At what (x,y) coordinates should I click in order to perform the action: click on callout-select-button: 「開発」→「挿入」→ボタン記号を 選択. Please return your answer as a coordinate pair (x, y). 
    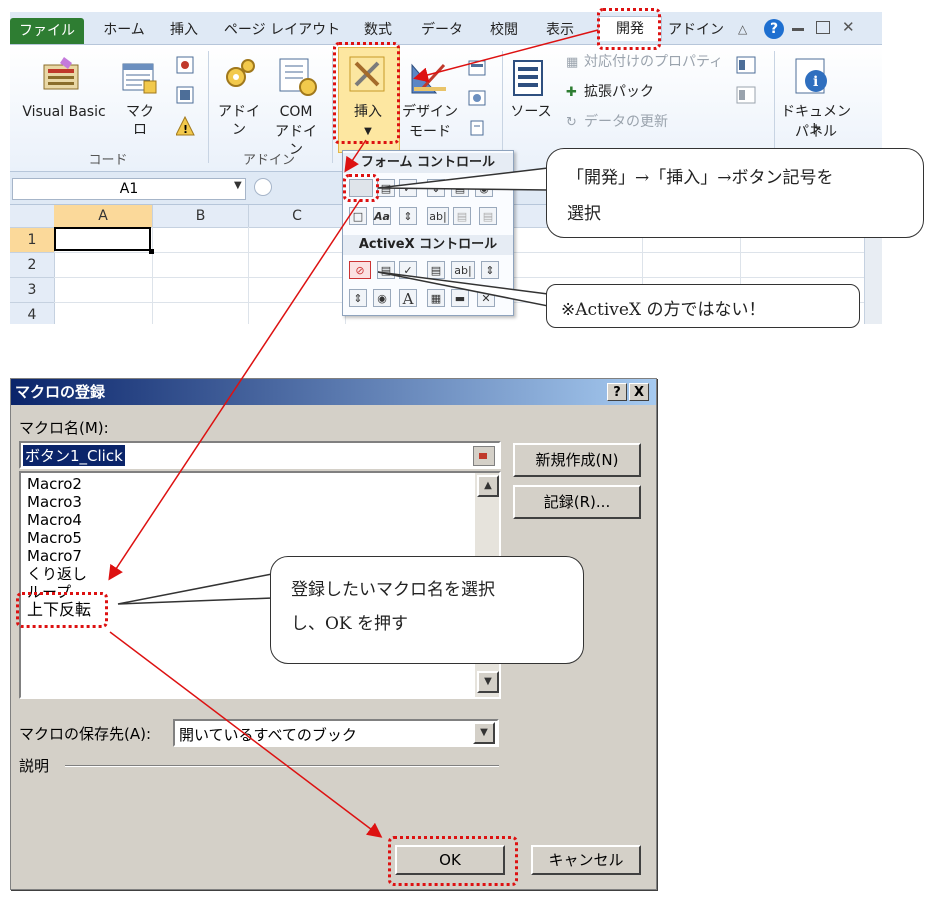
    Looking at the image, I should click on (735, 193).